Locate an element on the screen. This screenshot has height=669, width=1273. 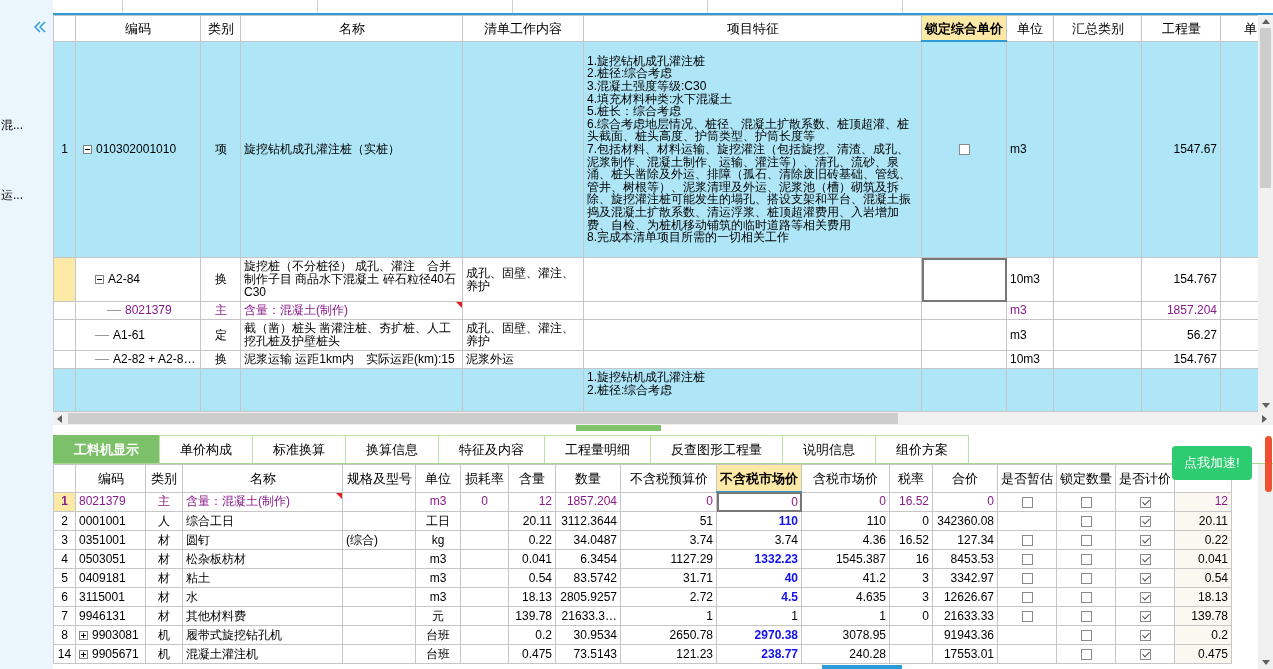
feature-text: 1.旋挖钻机成孔灌注桩 2.桩径:综合考虑 3.混凝土强度等级:C30 4.填充材料种类:水下混凝土 5.桩长：综合考虑 6.综合考虑地层情况、桩径、混凝土扩散系数、桩顶超灌、桩头截面、桩头高度、护筒类型、护筒长度等 7.包括材料、材料运输、旋挖灌注（包括旋挖、清渣、成孔、泥浆制作、混凝土制作、运输、灌注等）、清孔、流砂、泉涌、桩头凿除及外运、排障（孤石、清除废旧砖基础、管线、管井、树根等）、泥浆清理及外运、泥浆池（槽）砌筑及拆除、旋挖灌注桩可能发生的塌孔、搭设支架和平台、混凝土振捣及混凝土扩散系数、清运浮浆、桩顶超灌费用、入岩增加费、自检、为桩机移动铺筑的临时道路等相关费用 8.完成本清单项目所需的一切相关工作 is located at coordinates (749, 149).